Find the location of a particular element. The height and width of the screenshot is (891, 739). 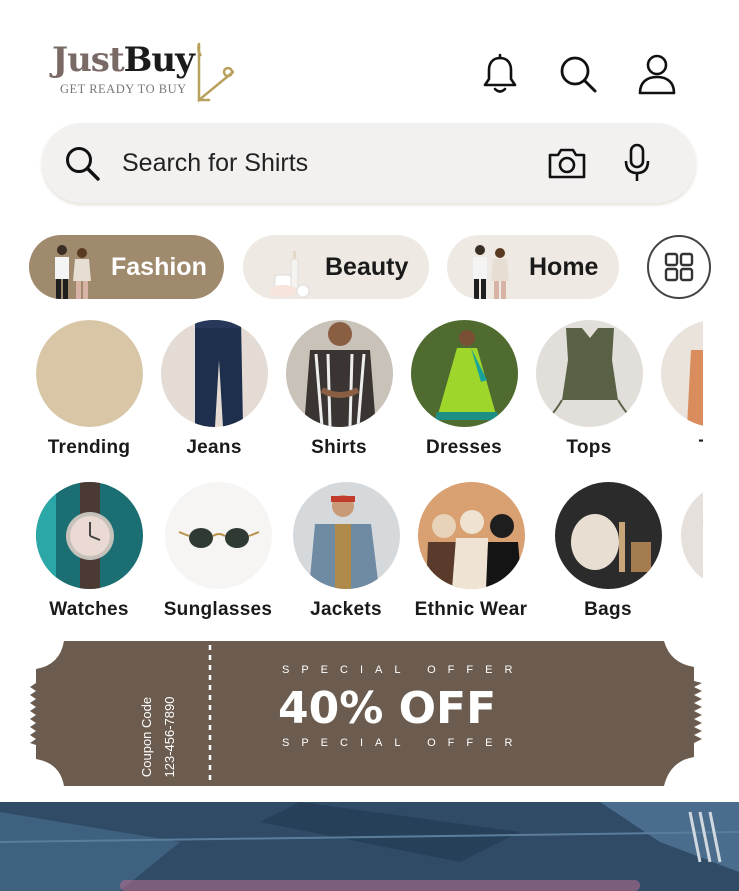

category-watches: Watches is located at coordinates (89, 551).